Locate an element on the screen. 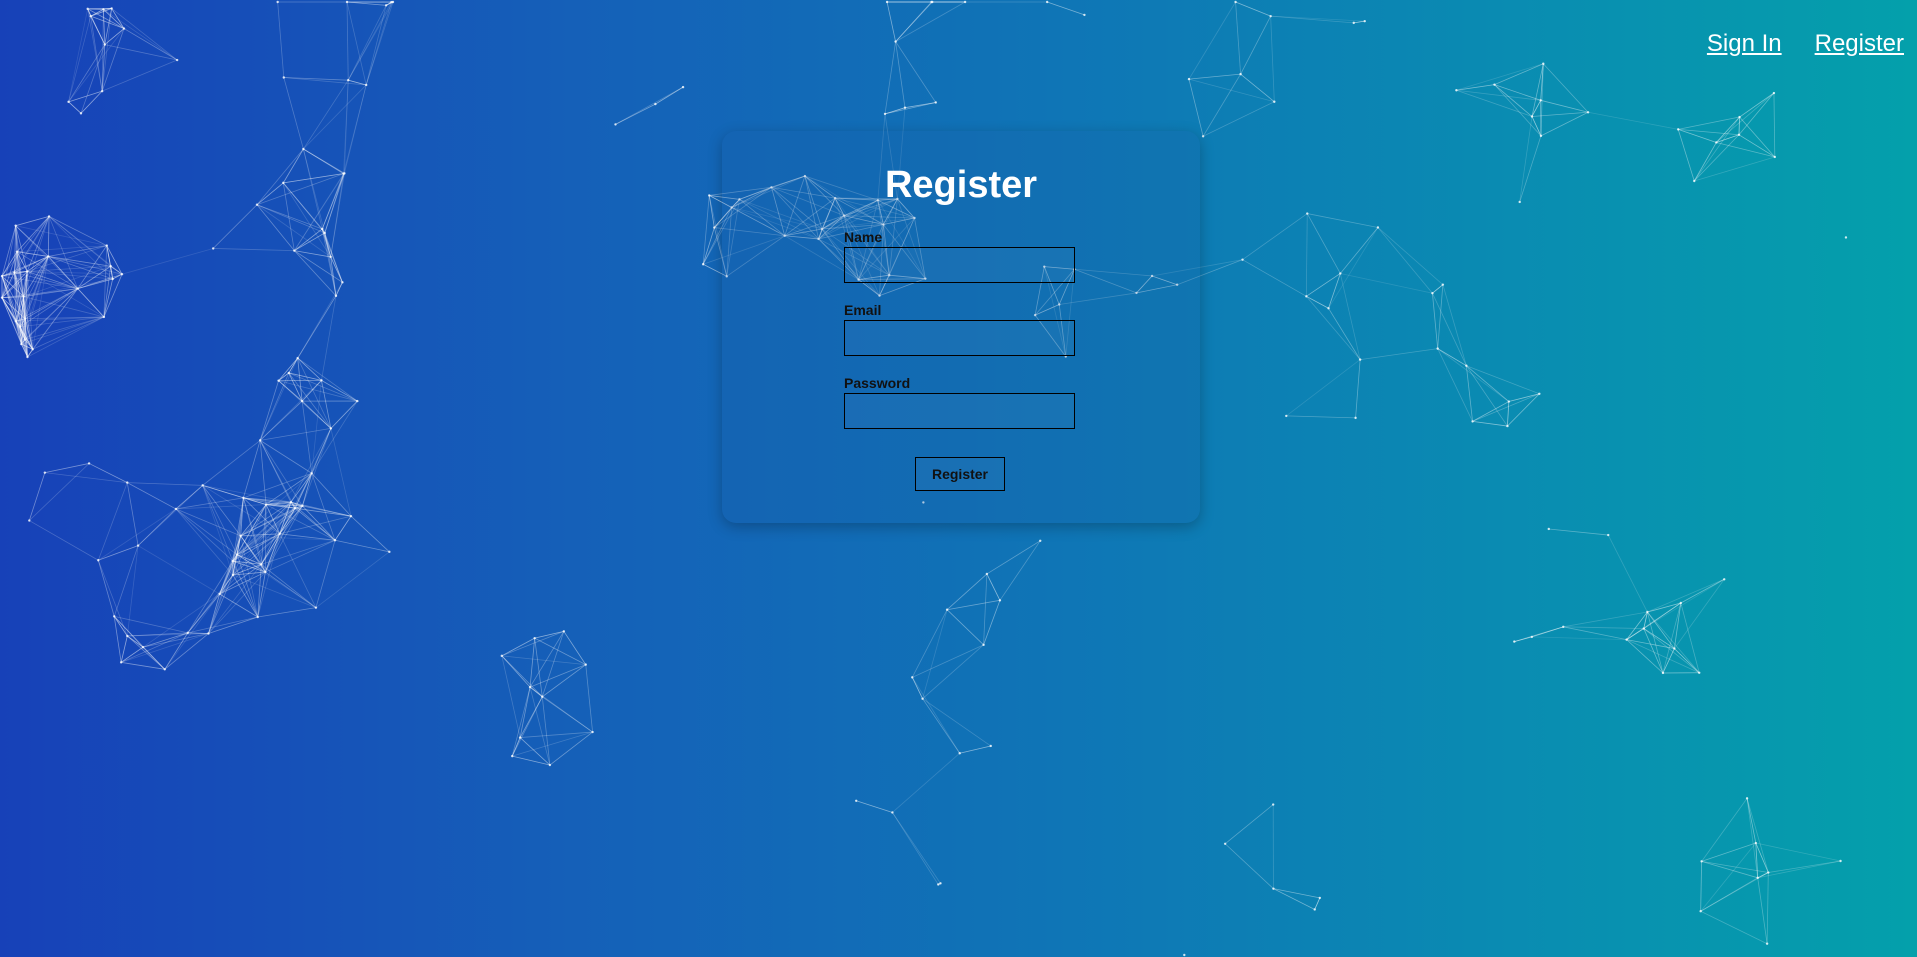 The width and height of the screenshot is (1917, 957). register-card: Register Name Email Password Register is located at coordinates (961, 327).